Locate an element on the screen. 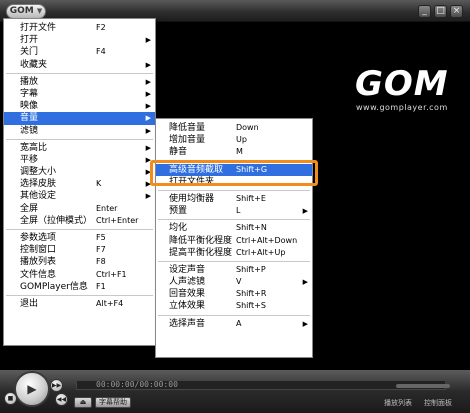 Image resolution: width=470 pixels, height=413 pixels. volume-menu-item: 使用均衡器 Shift+E is located at coordinates (234, 199).